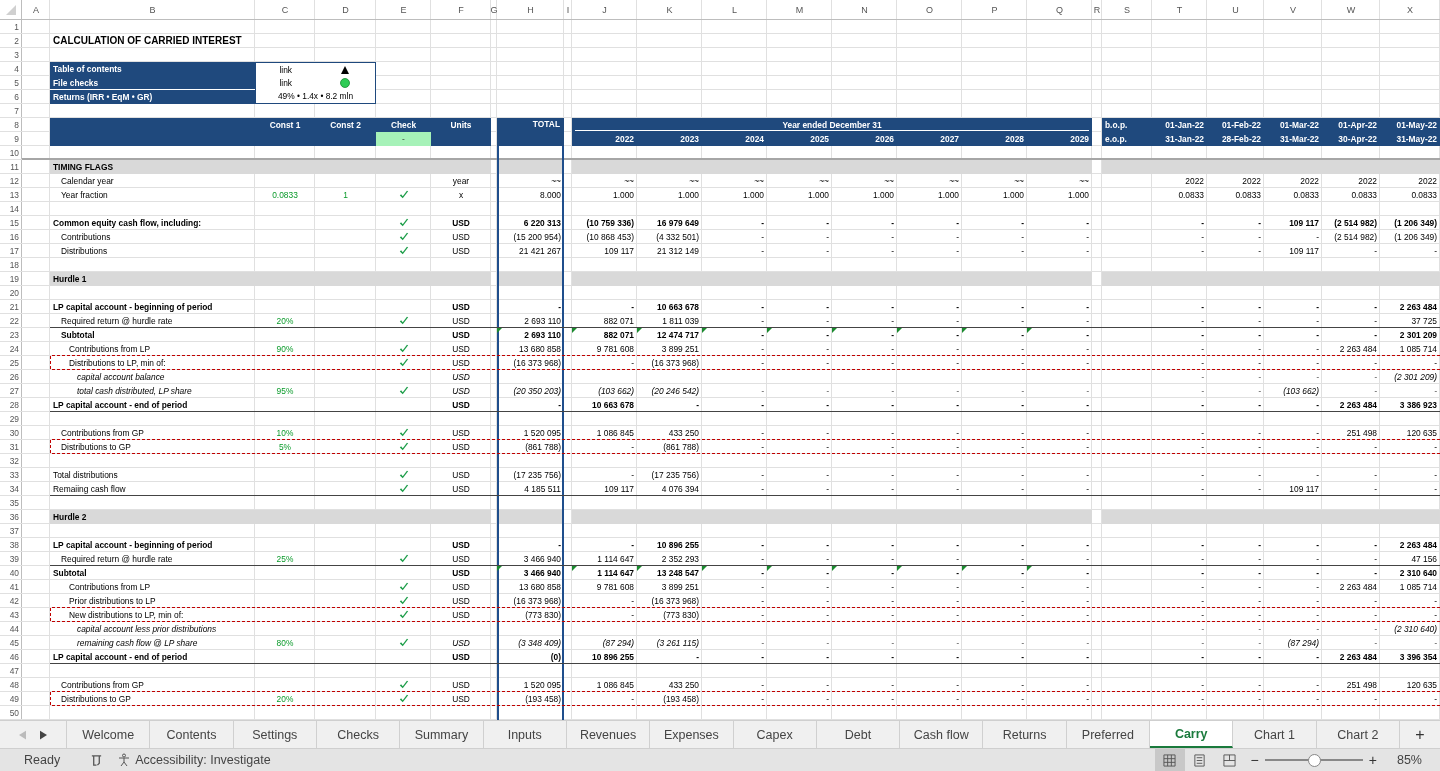 The height and width of the screenshot is (771, 1440). I want to click on year-cell: (10 759 336), so click(610, 223).